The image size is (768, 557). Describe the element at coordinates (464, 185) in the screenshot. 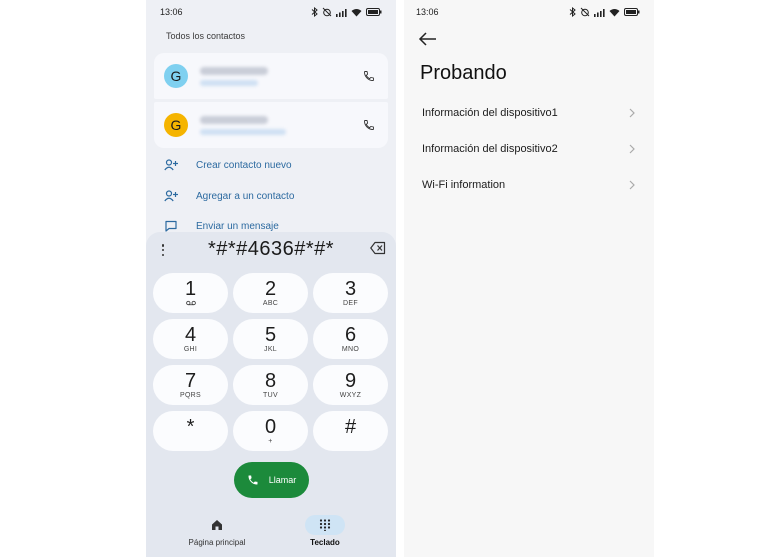

I see `menu-item-label: Wi-Fi information` at that location.